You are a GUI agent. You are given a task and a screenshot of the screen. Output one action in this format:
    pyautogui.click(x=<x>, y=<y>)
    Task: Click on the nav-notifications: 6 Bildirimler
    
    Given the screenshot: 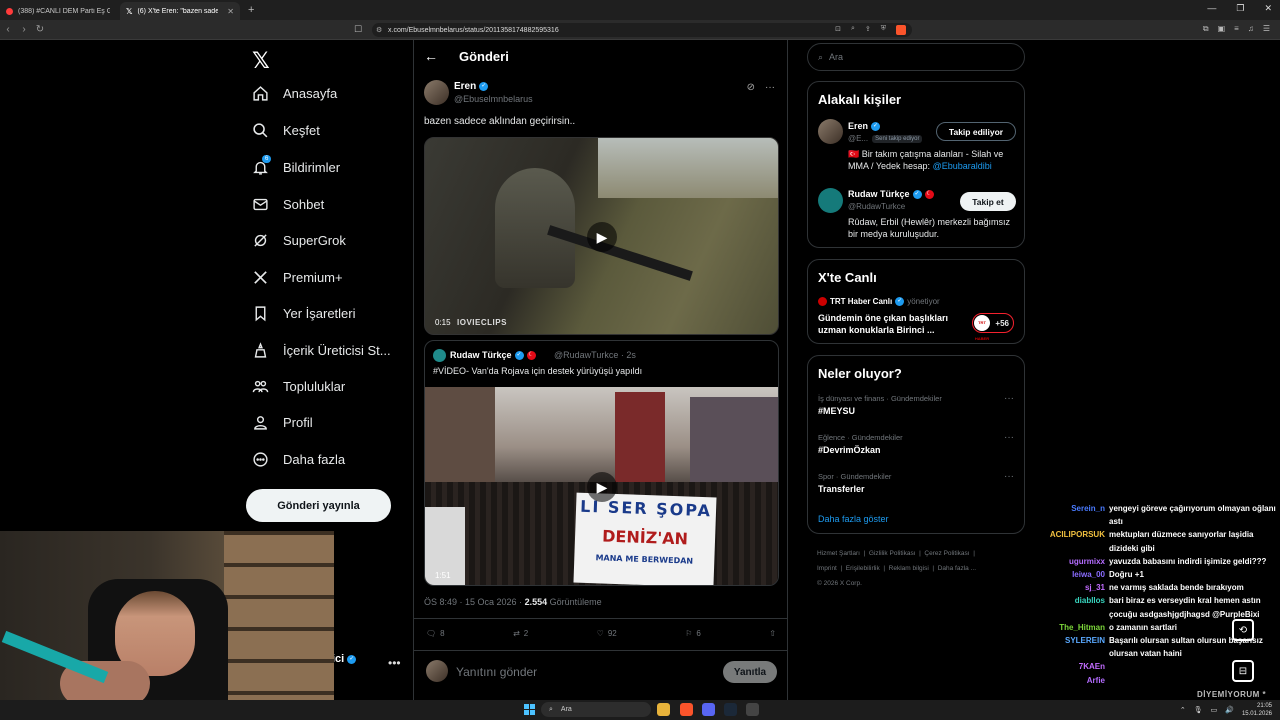 What is the action you would take?
    pyautogui.click(x=296, y=165)
    